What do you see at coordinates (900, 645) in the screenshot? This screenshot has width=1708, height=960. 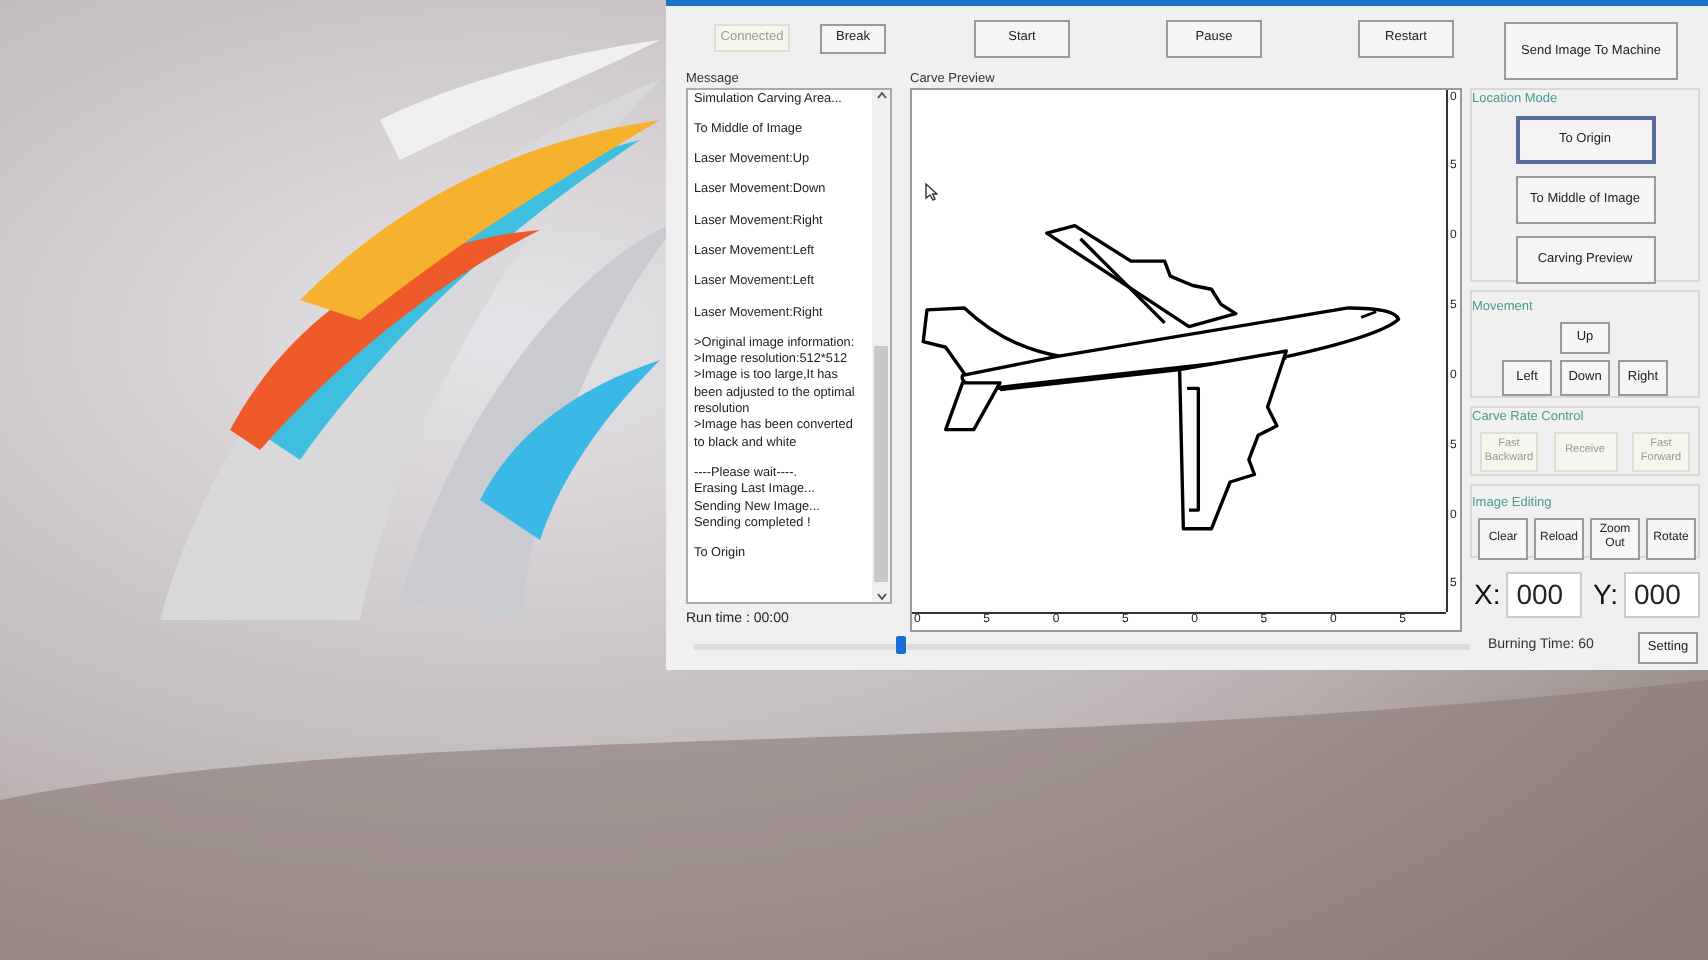 I see `slider-thumb` at bounding box center [900, 645].